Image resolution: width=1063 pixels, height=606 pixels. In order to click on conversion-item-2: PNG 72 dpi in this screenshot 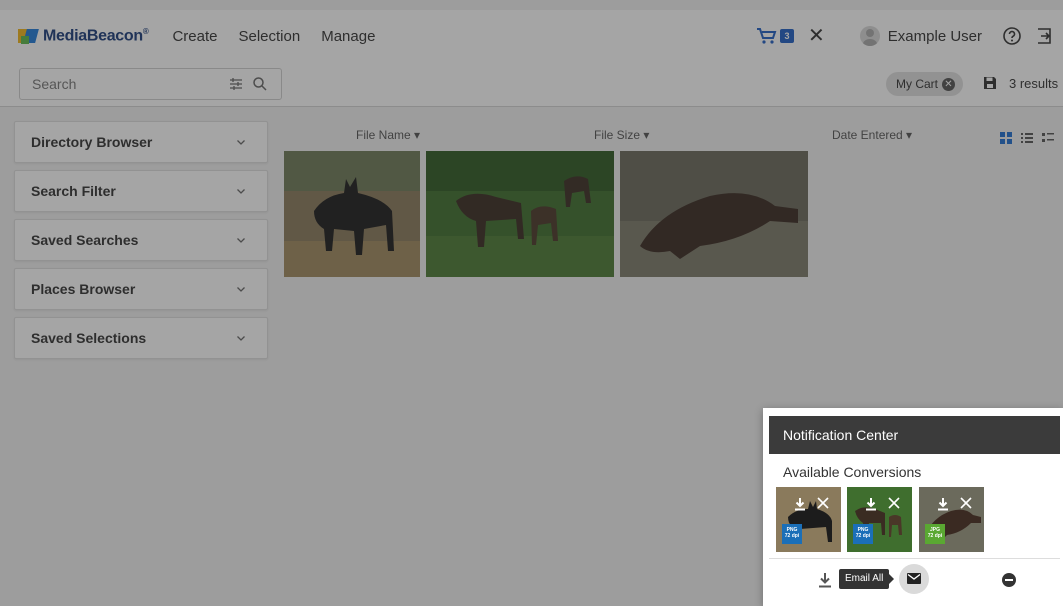, I will do `click(879, 519)`.